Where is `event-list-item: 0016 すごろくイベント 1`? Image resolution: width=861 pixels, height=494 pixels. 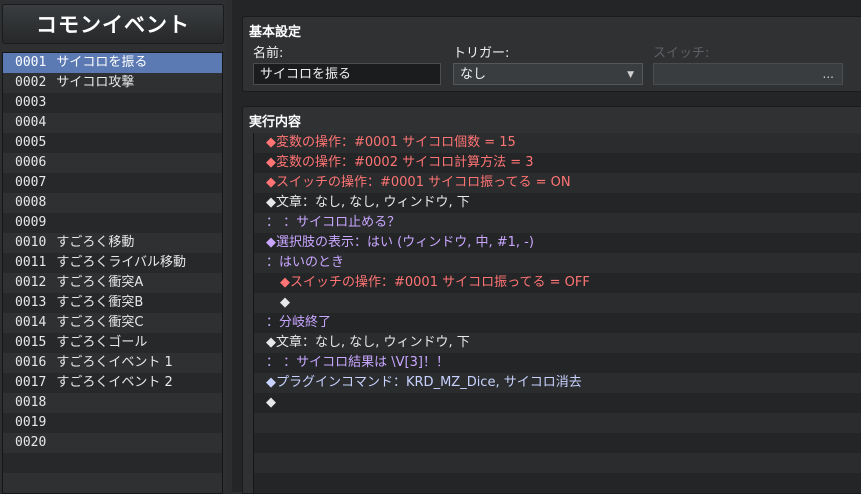
event-list-item: 0016 すごろくイベント 1 is located at coordinates (112, 363).